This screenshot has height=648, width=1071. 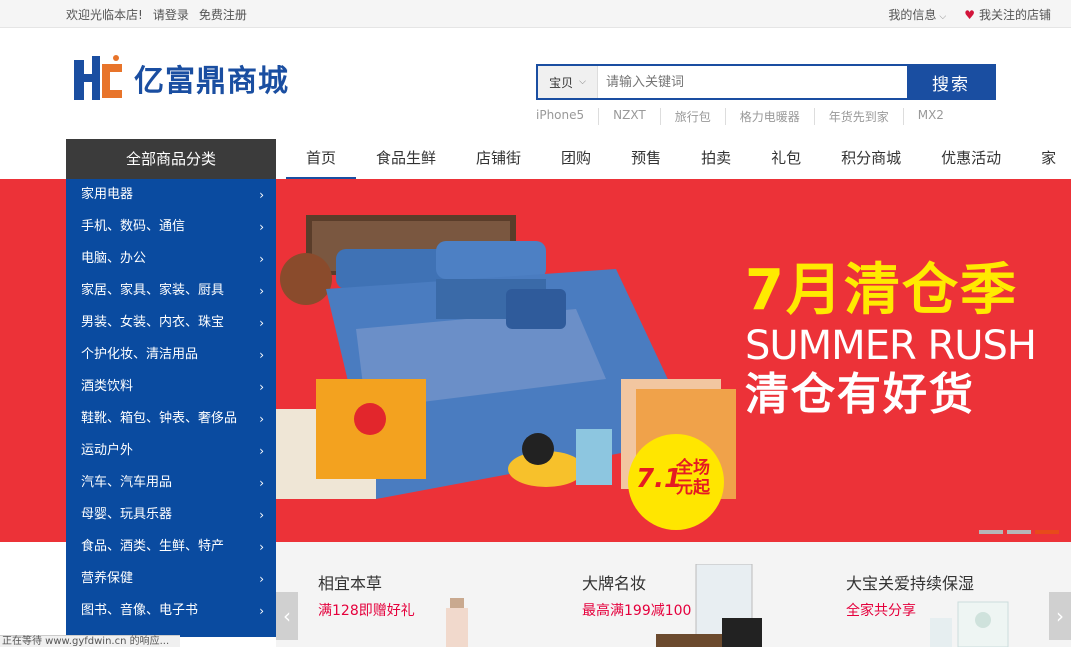 I want to click on category-label: 鞋靴、箱包、钟表、奢侈品, so click(x=159, y=418).